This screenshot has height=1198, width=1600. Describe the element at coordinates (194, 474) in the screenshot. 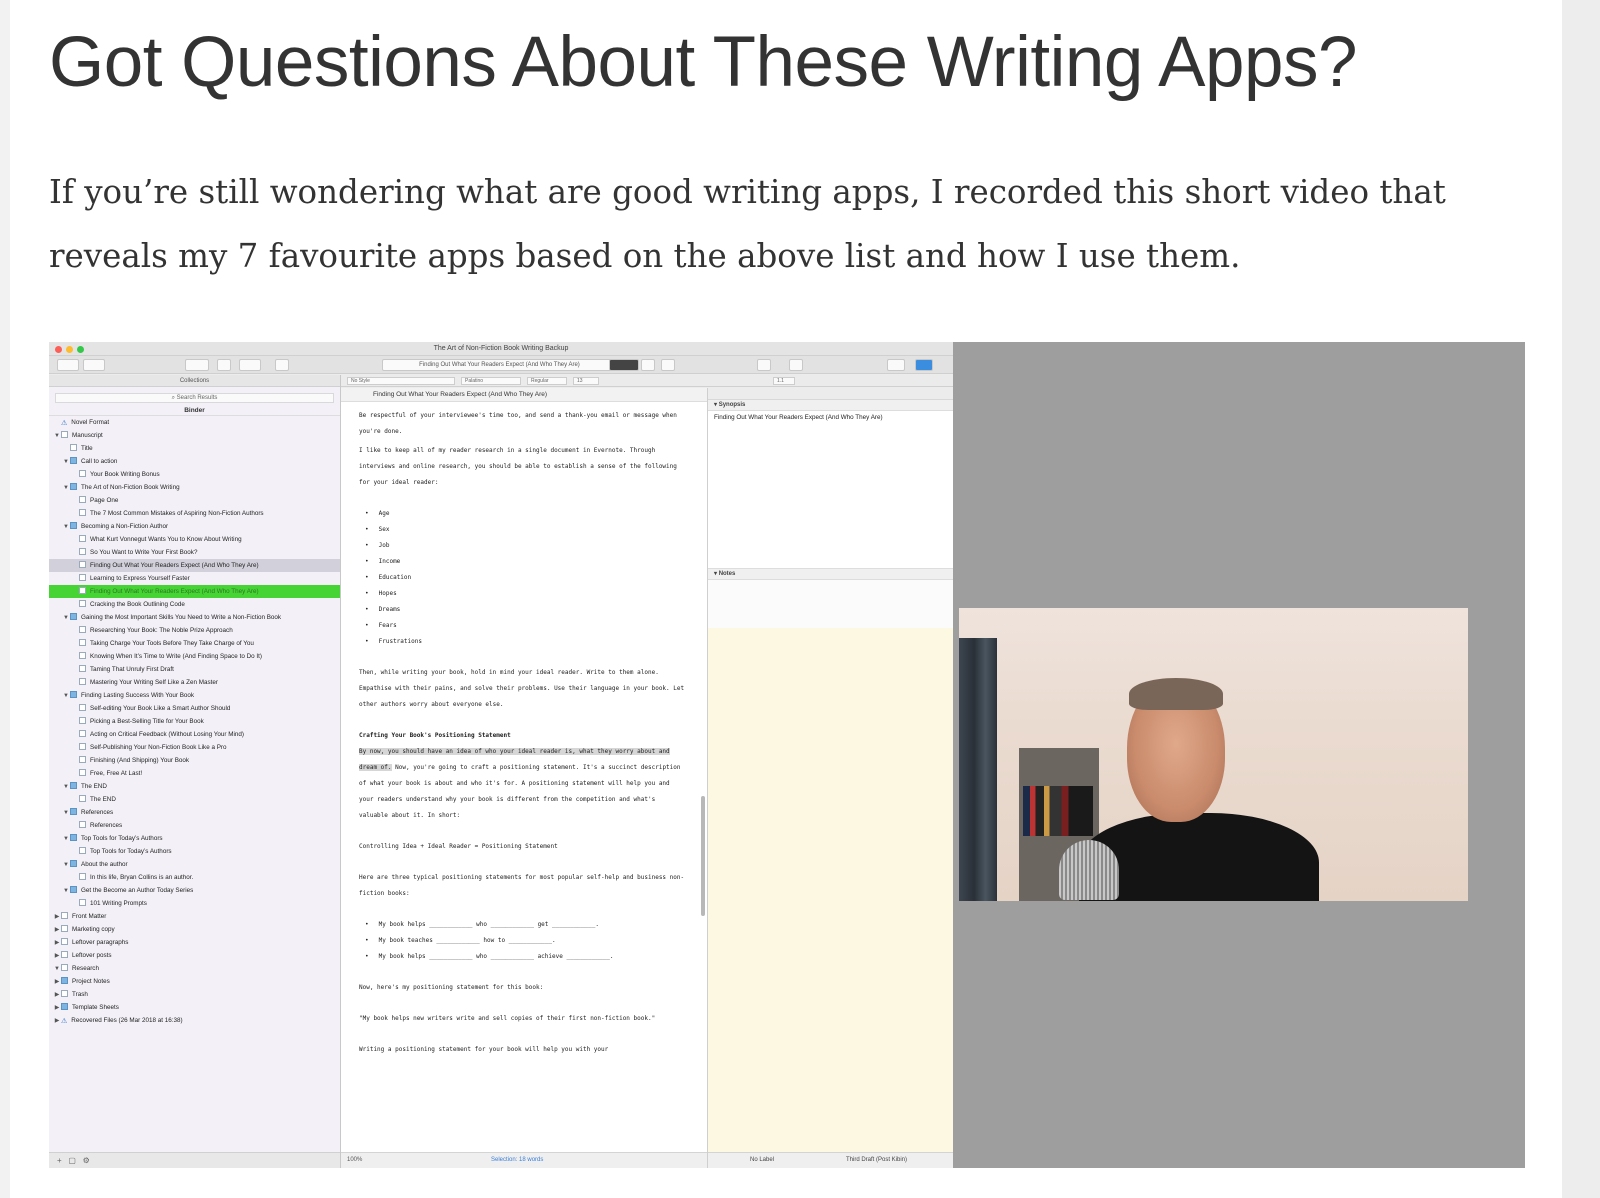

I see `binder-item: Your Book Writing Bonus` at that location.